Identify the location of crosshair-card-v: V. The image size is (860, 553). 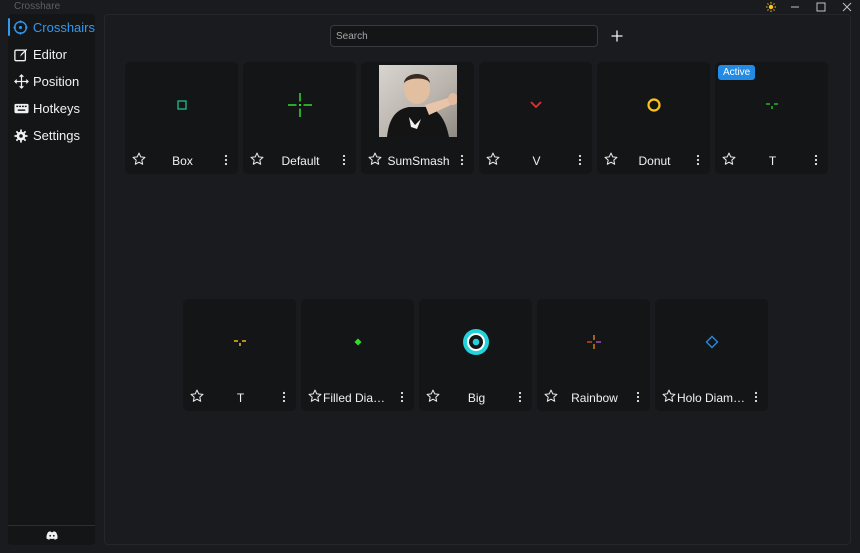
(535, 118).